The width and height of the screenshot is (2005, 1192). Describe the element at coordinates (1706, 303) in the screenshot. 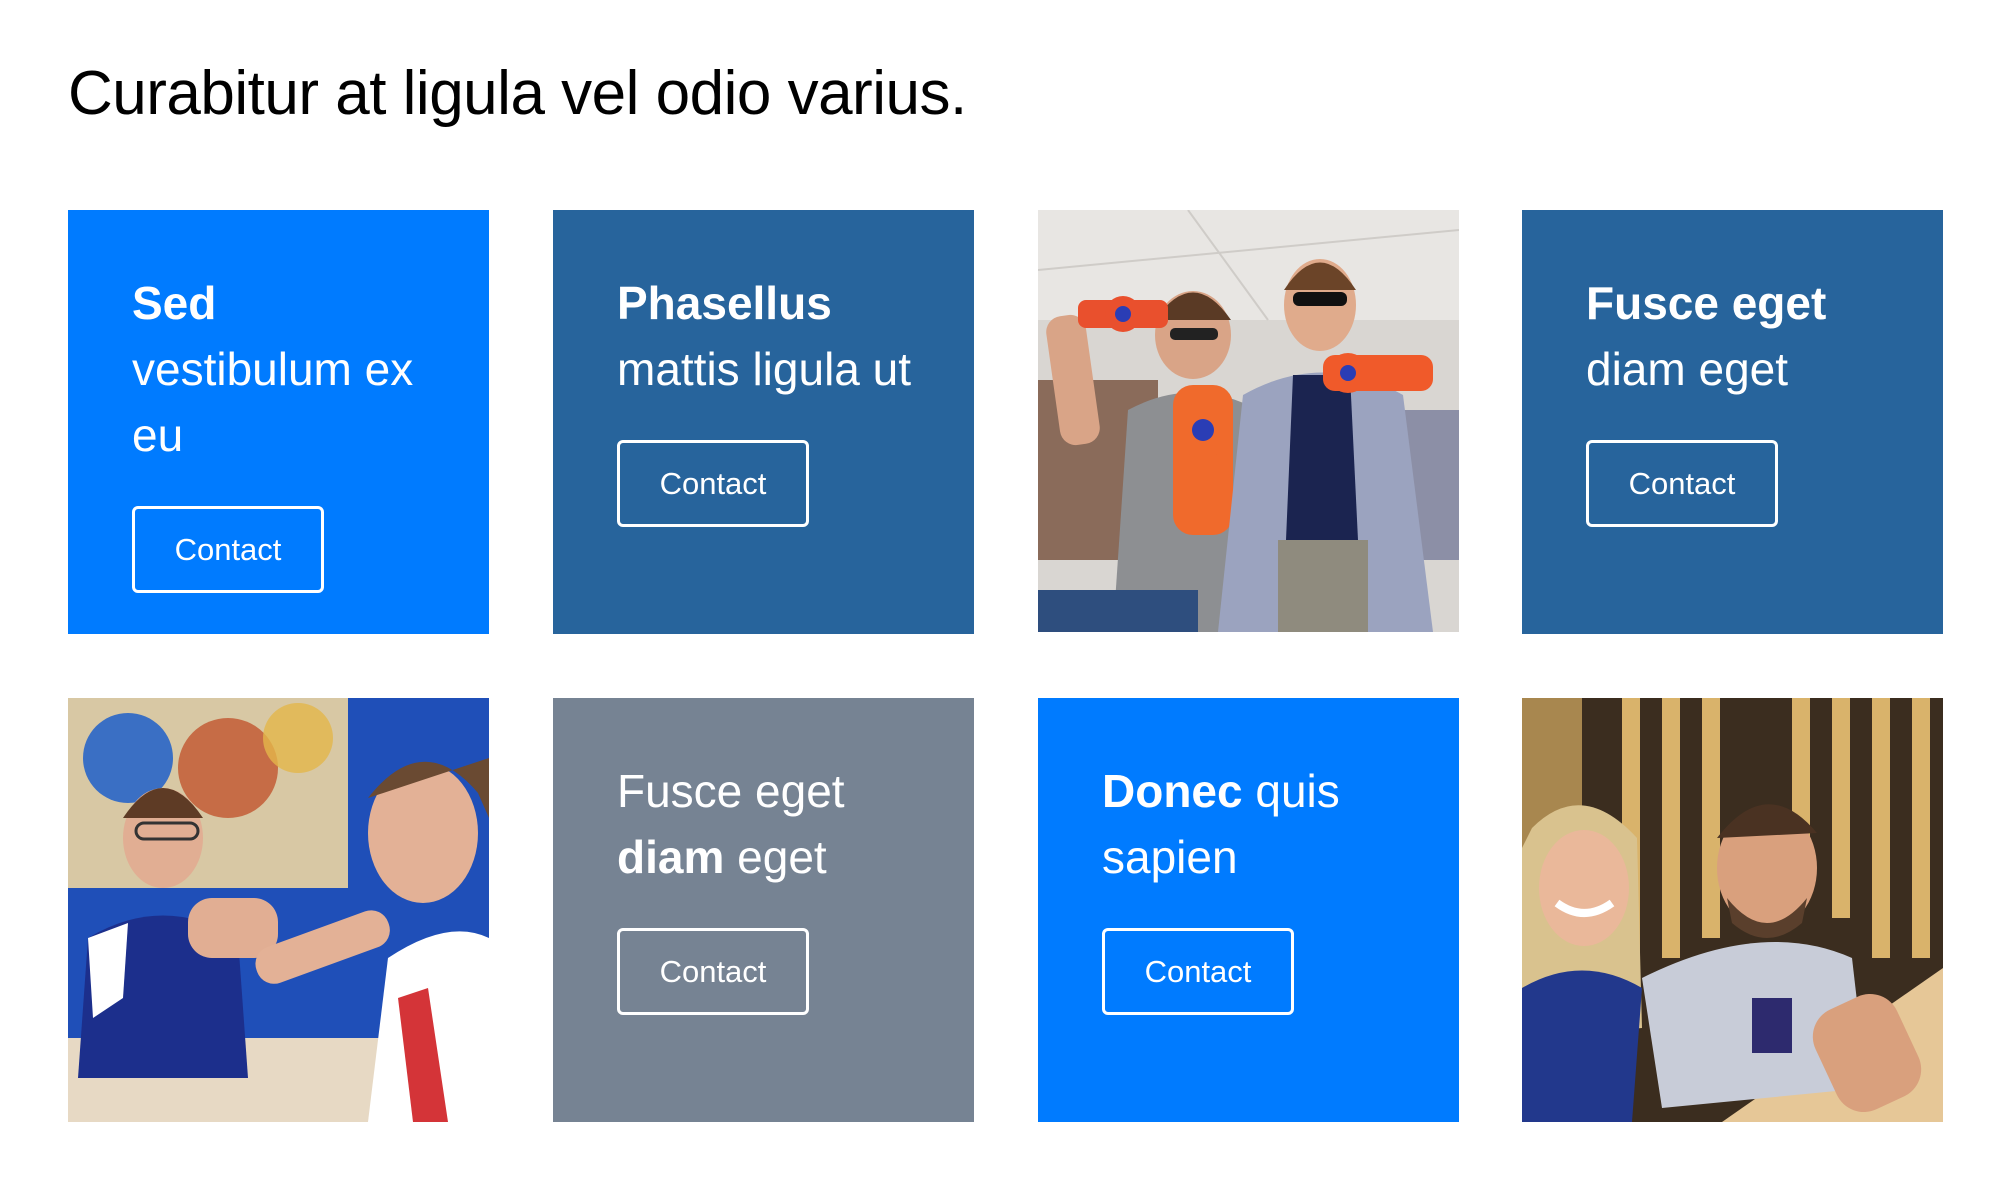

I see `tile-heading-bold: Fusce eget` at that location.